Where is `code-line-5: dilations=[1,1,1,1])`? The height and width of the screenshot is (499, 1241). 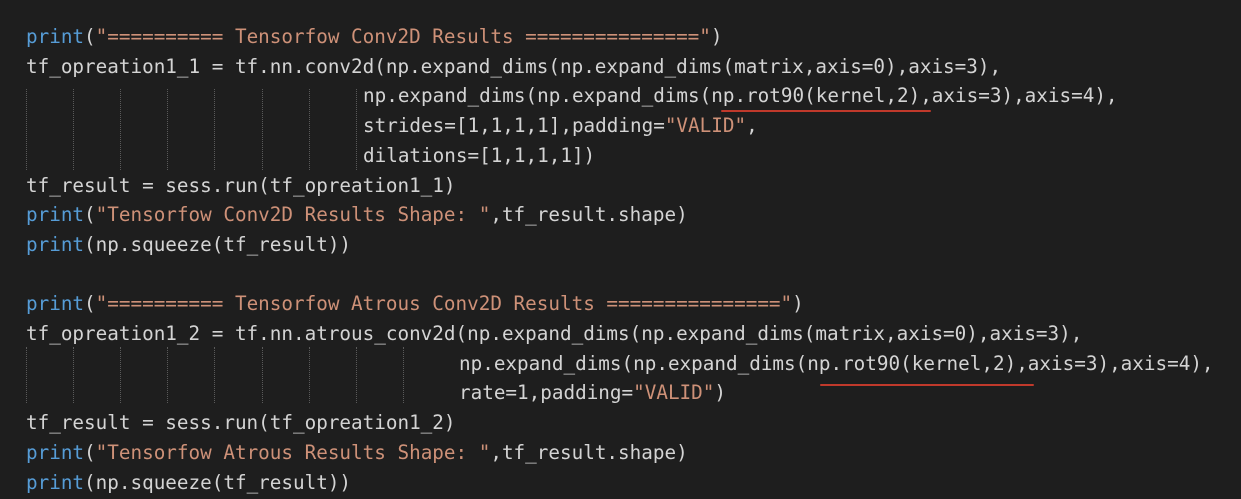 code-line-5: dilations=[1,1,1,1]) is located at coordinates (479, 155).